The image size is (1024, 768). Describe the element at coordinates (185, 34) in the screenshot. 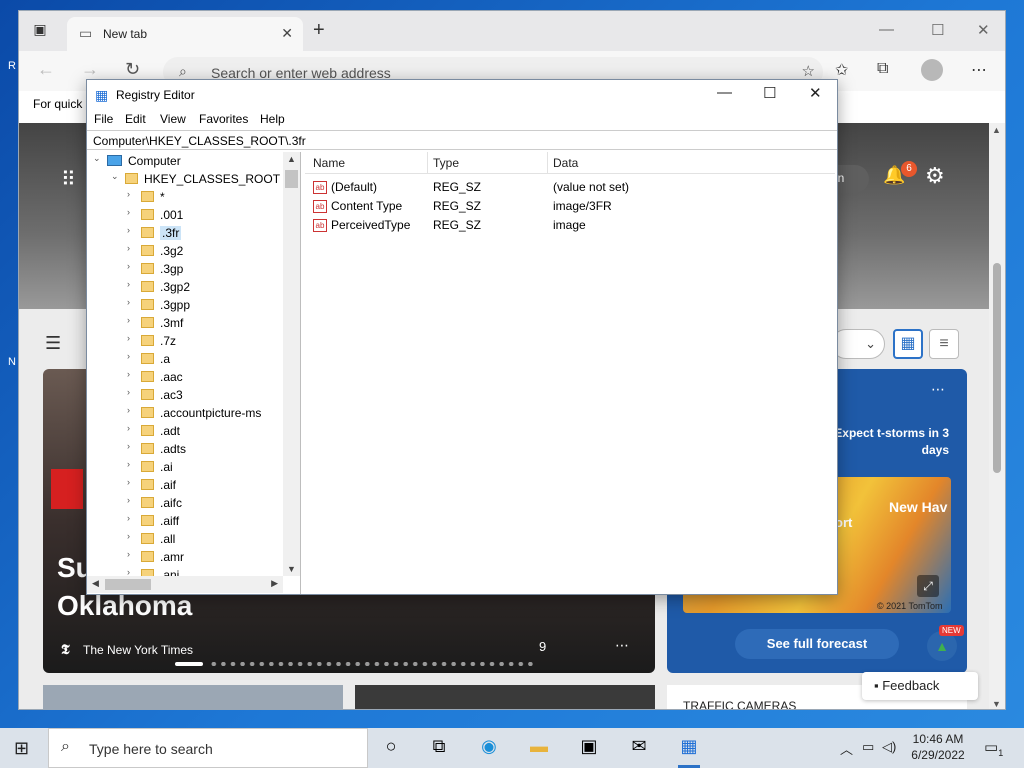

I see `tab-new-tab: ▭ New tab ✕` at that location.